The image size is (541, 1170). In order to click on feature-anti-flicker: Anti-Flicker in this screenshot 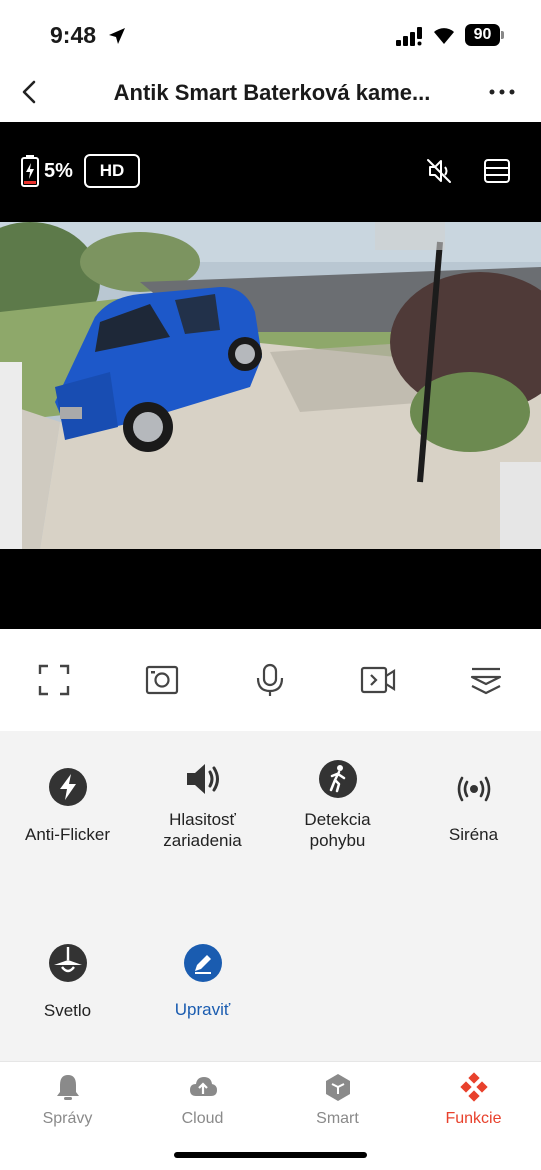, I will do `click(67, 806)`.